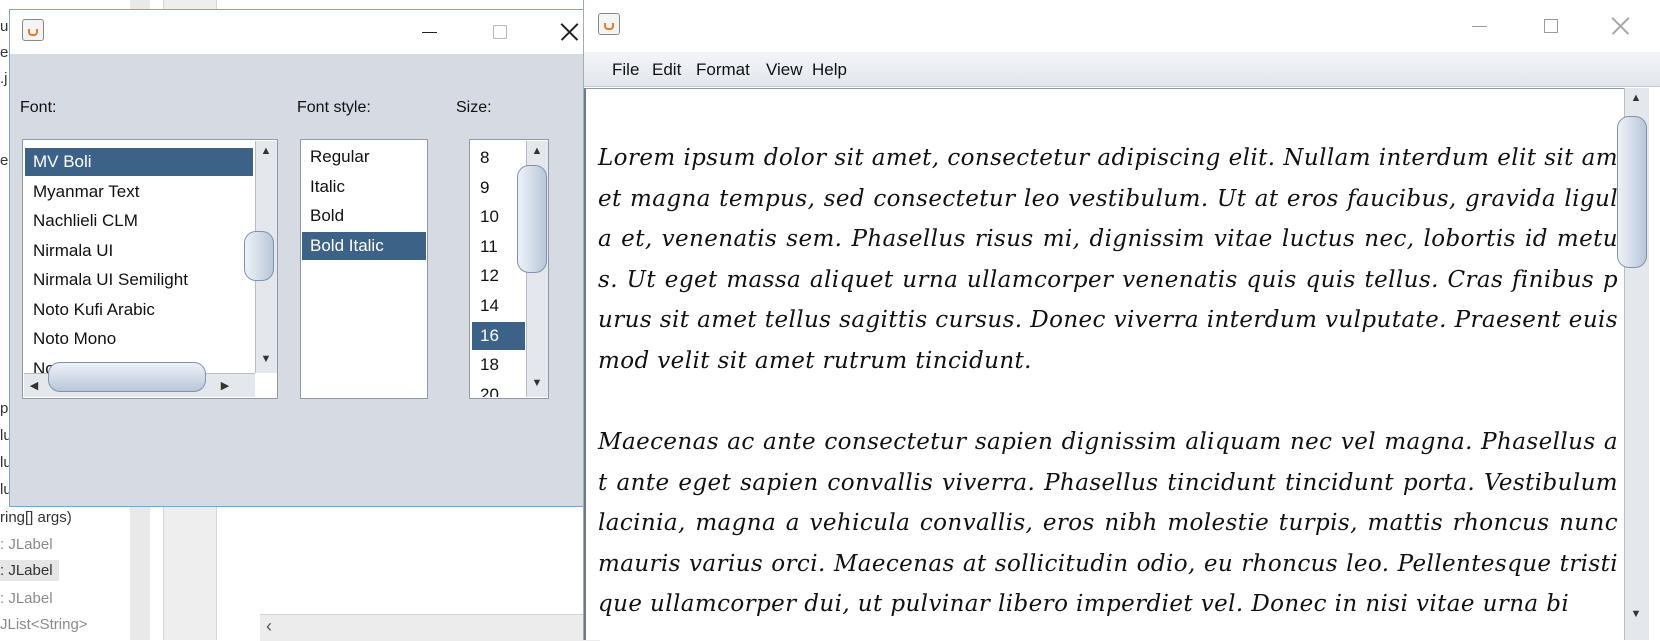 This screenshot has width=1660, height=641. Describe the element at coordinates (829, 70) in the screenshot. I see `menu-help: Help` at that location.